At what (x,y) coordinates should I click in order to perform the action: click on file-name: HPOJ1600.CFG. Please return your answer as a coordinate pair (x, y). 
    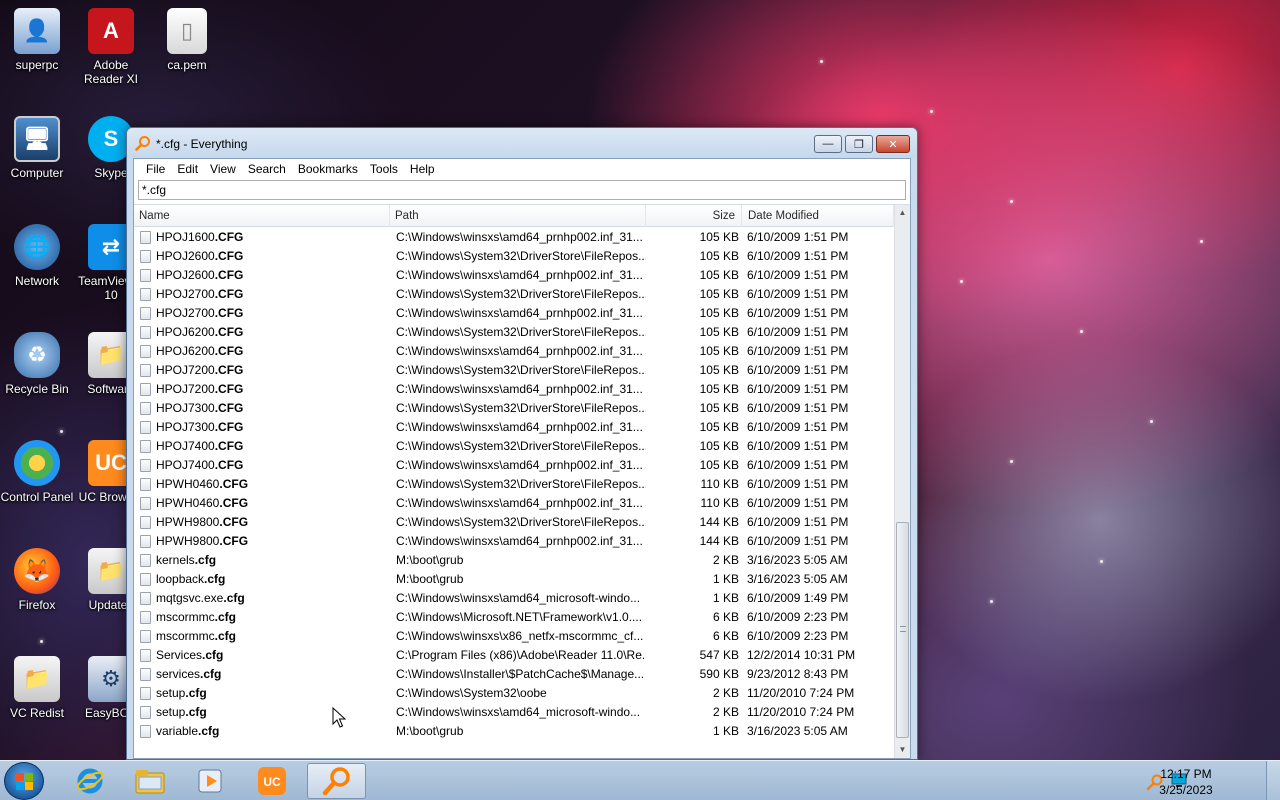
    Looking at the image, I should click on (199, 237).